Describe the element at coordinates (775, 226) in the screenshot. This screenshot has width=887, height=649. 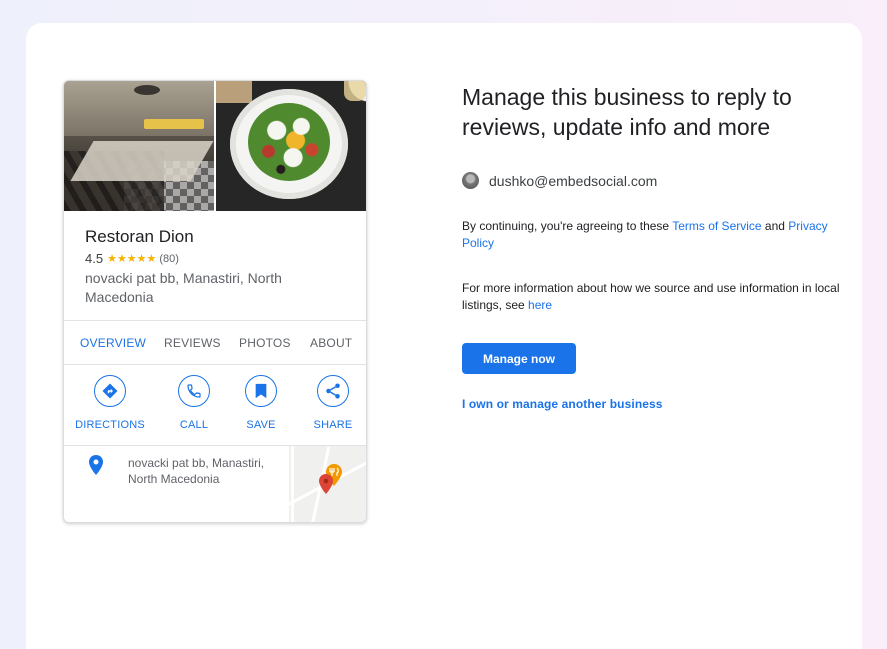
I see `consent-and: and` at that location.